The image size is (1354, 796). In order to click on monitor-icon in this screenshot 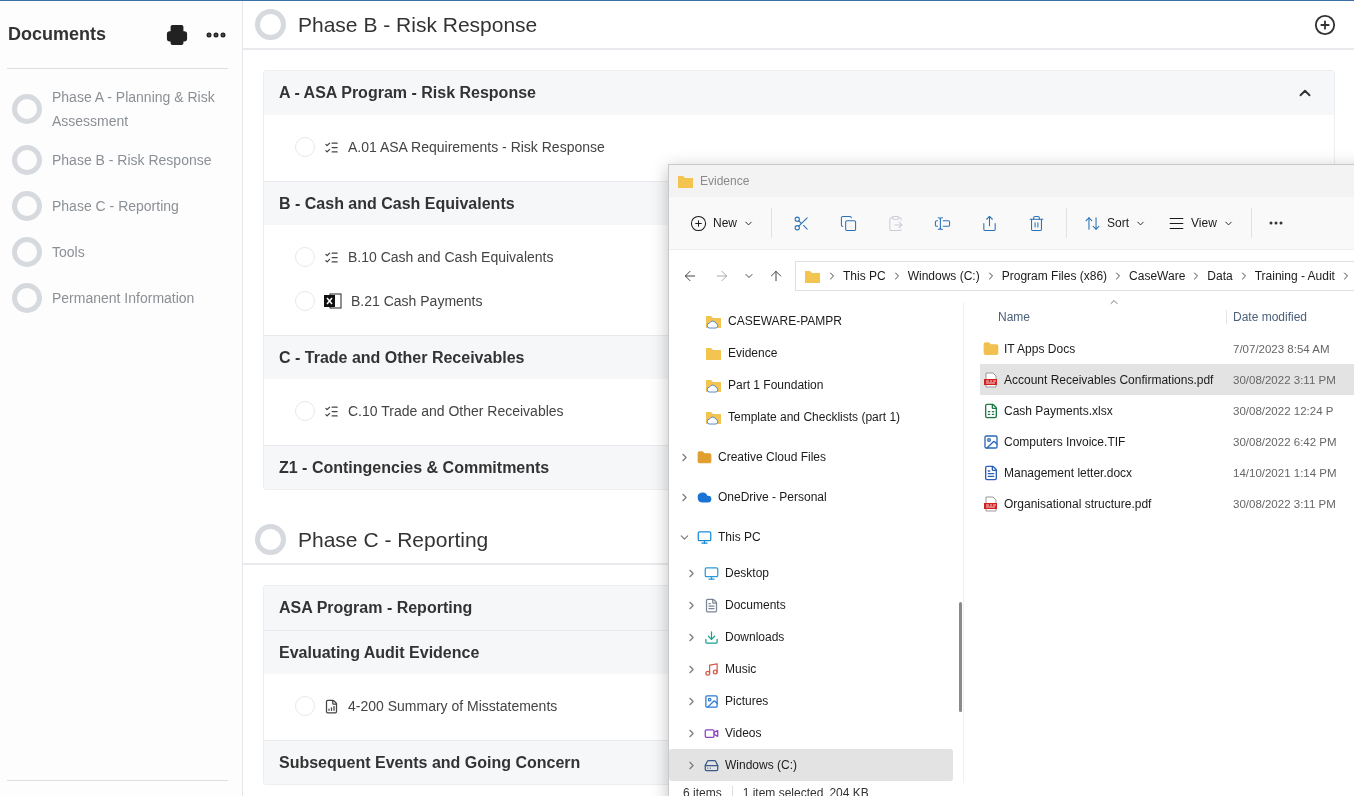, I will do `click(704, 537)`.